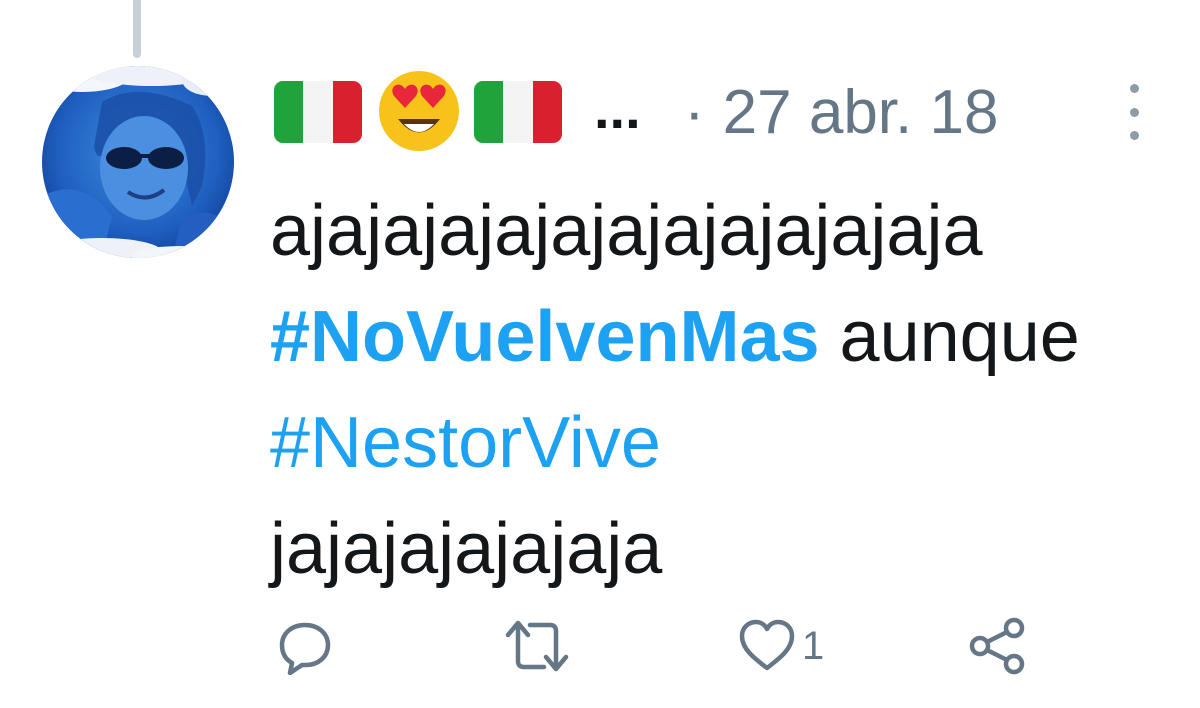 This screenshot has height=708, width=1200. I want to click on retweet-icon, so click(537, 646).